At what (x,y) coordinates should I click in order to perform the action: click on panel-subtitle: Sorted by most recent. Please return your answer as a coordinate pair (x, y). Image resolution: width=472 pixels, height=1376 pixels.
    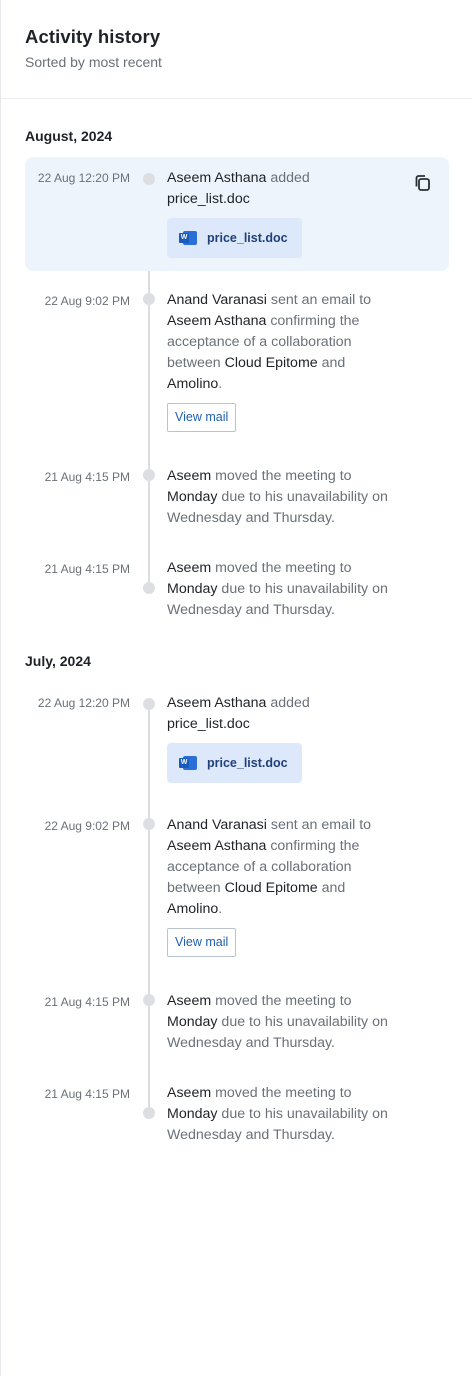
    Looking at the image, I should click on (93, 62).